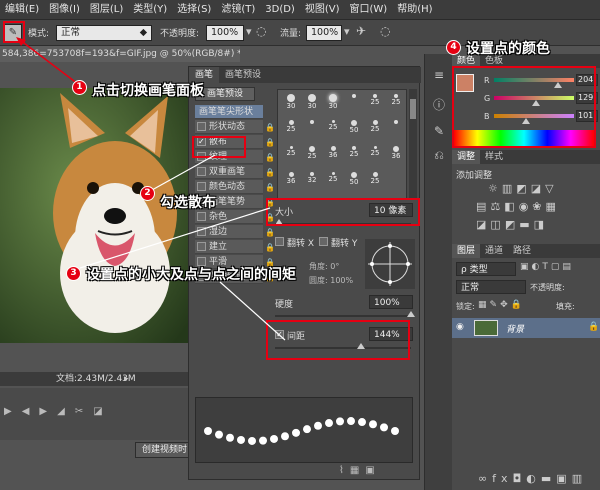 The width and height of the screenshot is (600, 490). I want to click on blend-mode-select: 正常, so click(491, 287).